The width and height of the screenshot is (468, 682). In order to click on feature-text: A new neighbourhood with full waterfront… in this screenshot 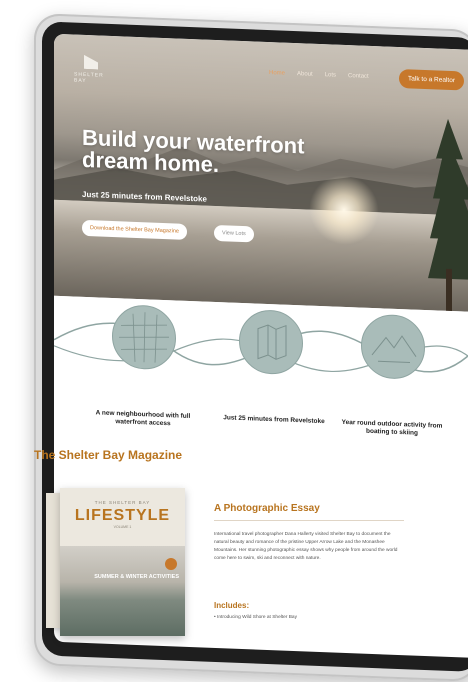, I will do `click(143, 418)`.